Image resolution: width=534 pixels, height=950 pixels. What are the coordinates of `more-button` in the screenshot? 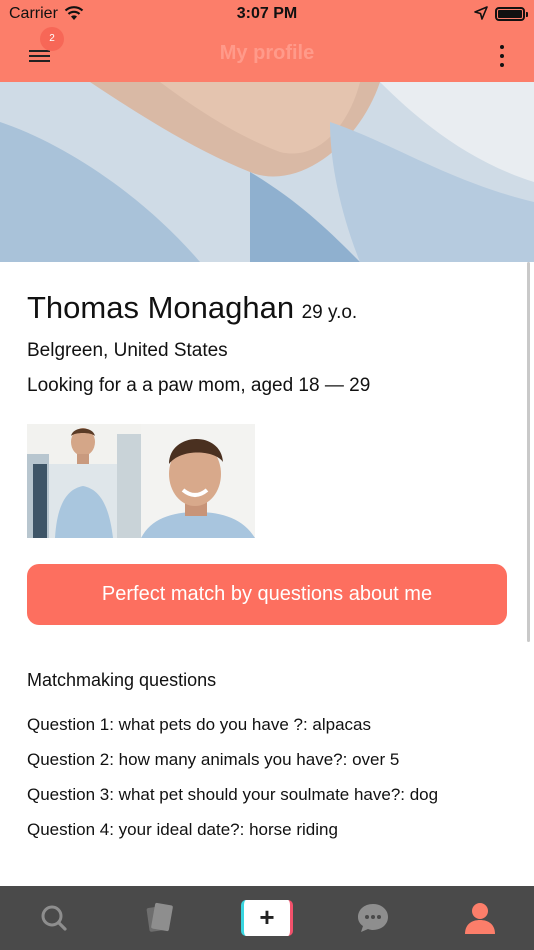 It's located at (502, 56).